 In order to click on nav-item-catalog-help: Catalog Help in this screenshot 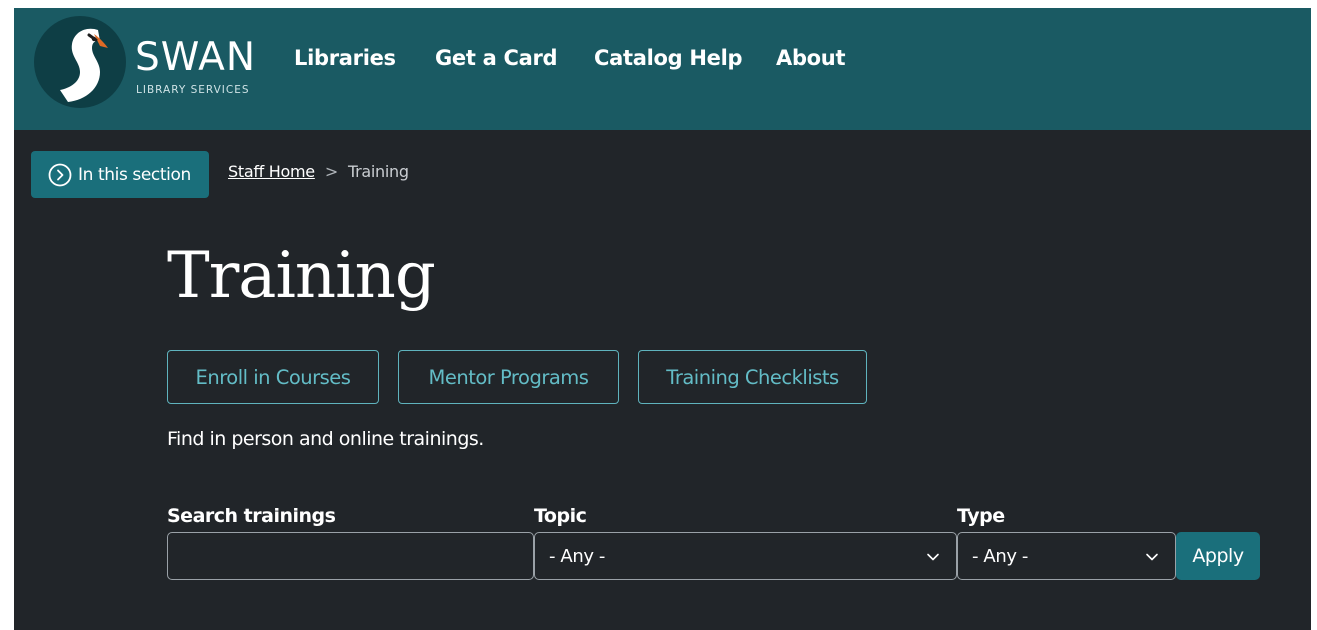, I will do `click(668, 58)`.